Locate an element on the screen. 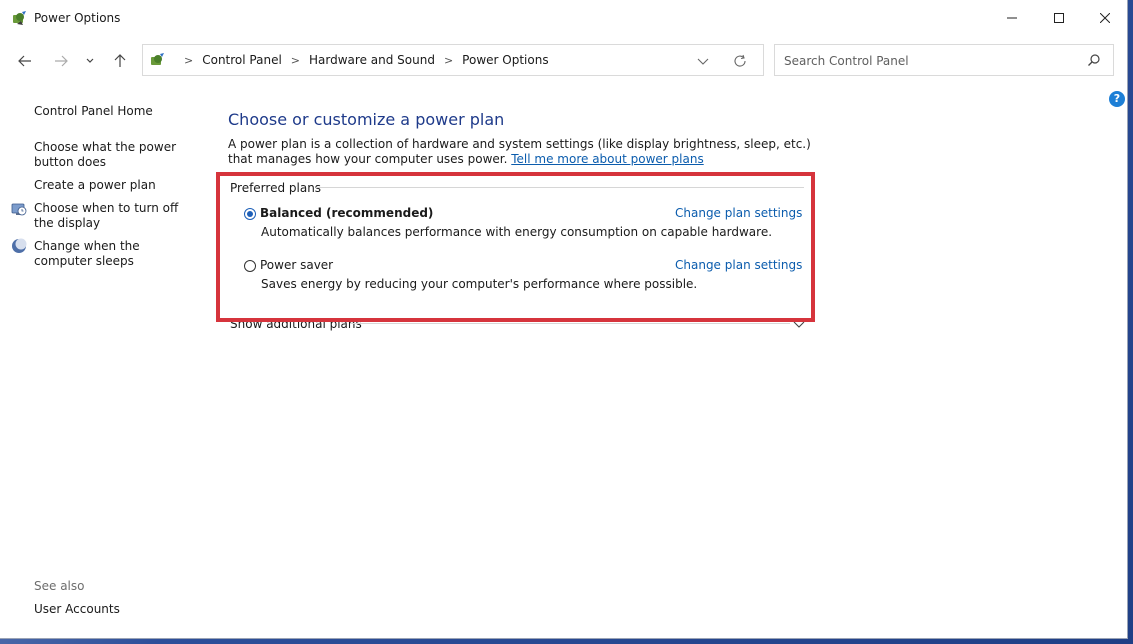  display-clock-icon is located at coordinates (19, 209).